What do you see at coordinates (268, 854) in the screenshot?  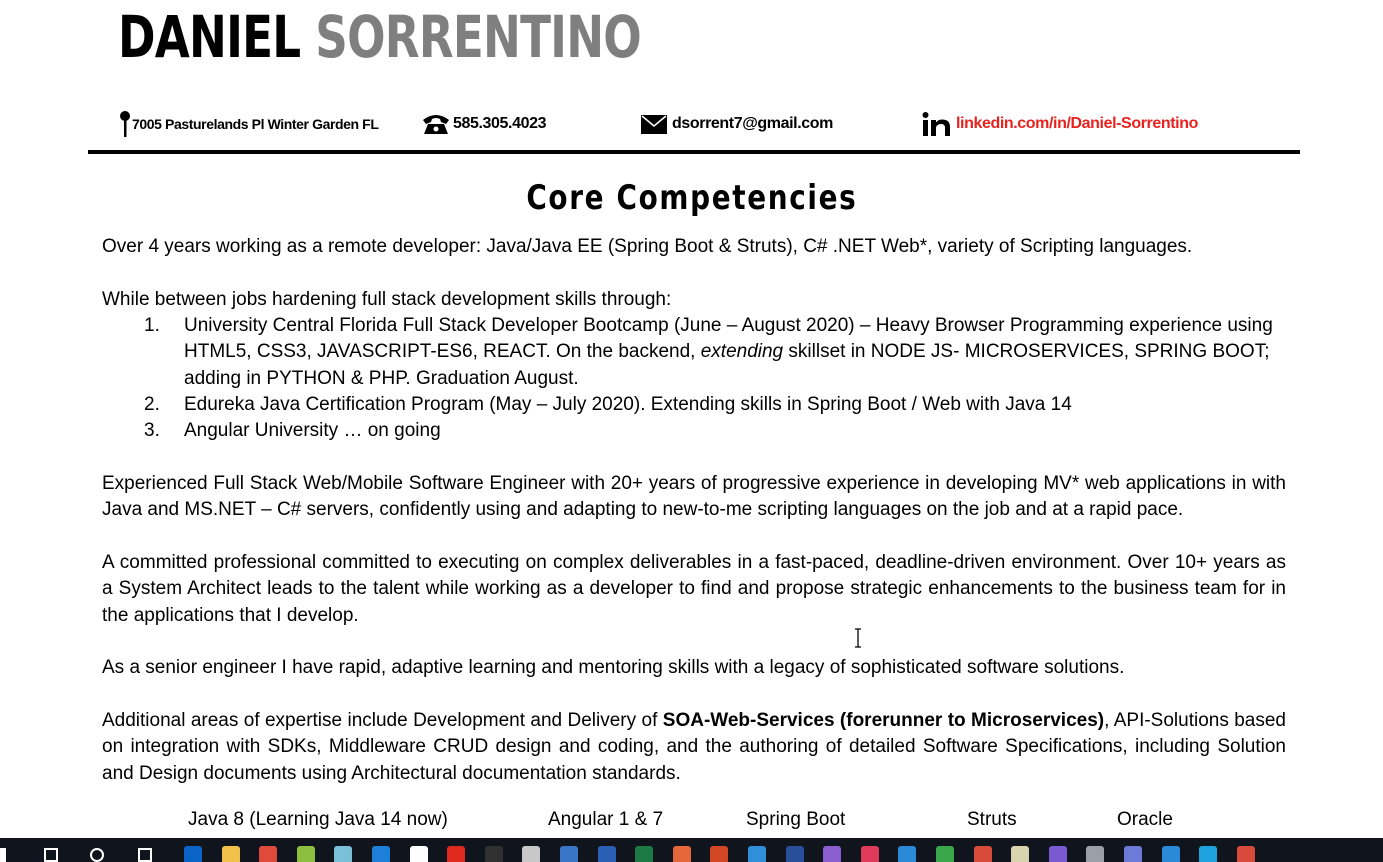 I see `chrome-icon` at bounding box center [268, 854].